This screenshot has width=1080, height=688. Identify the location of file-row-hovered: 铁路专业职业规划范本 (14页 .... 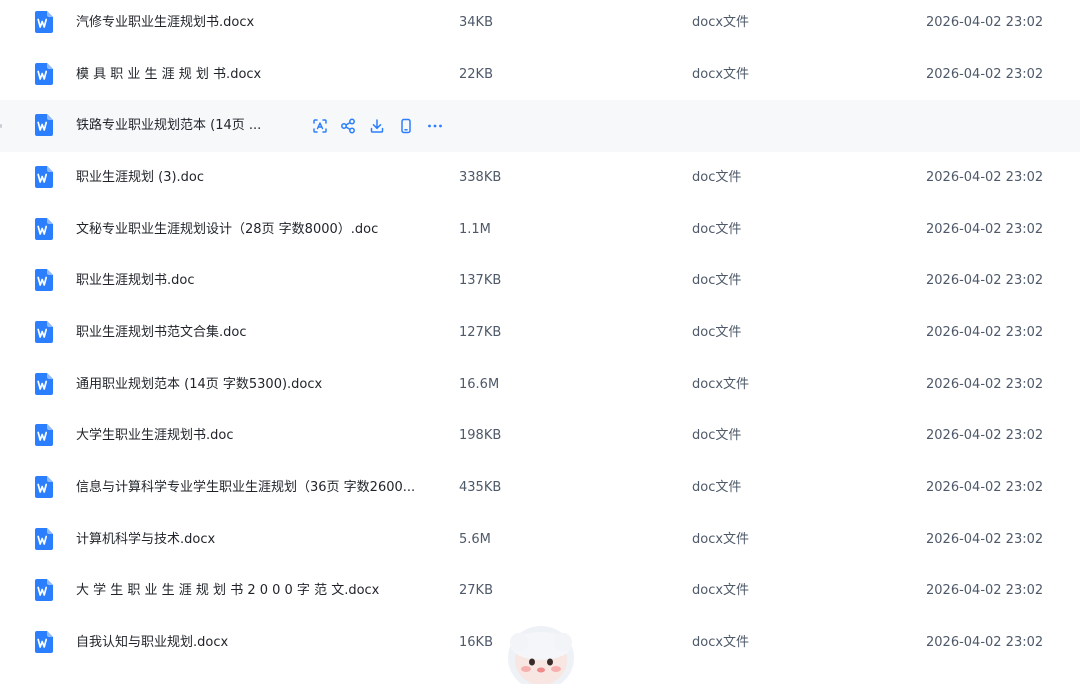
(540, 126).